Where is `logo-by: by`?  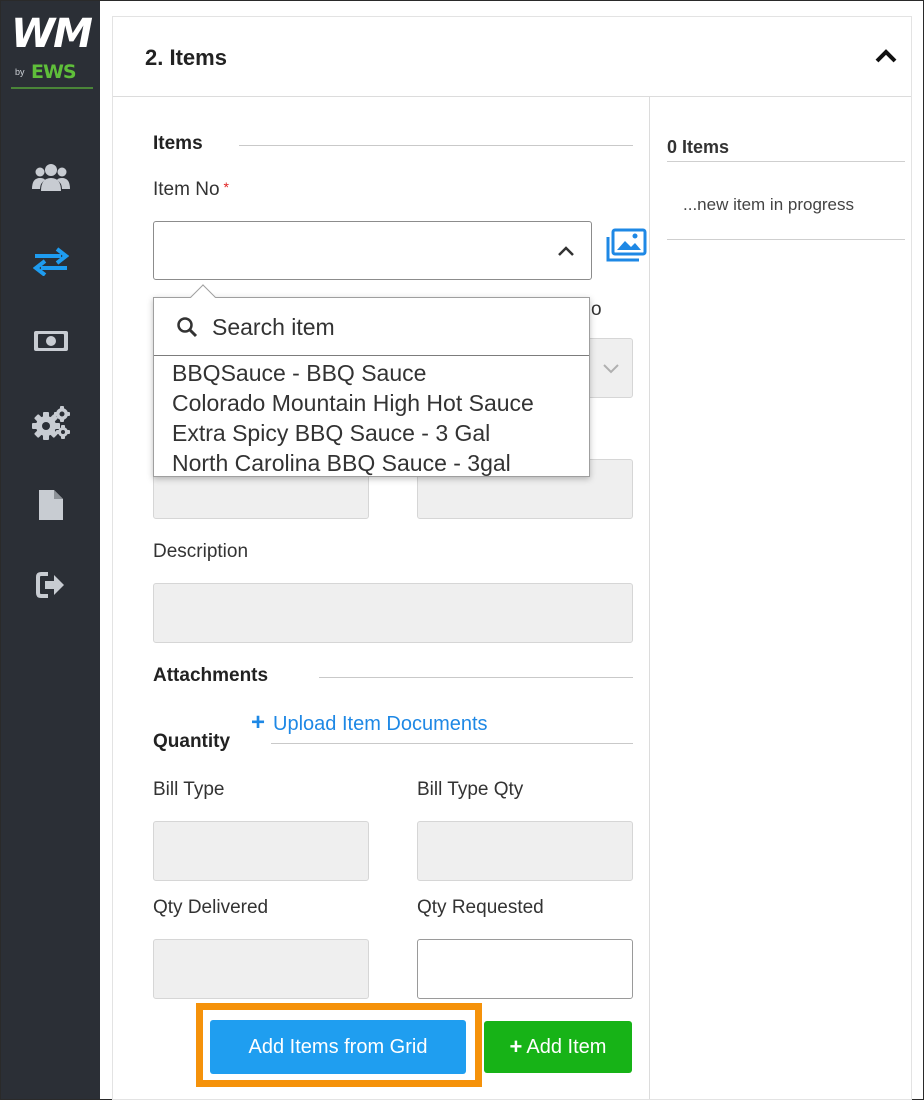
logo-by: by is located at coordinates (20, 72).